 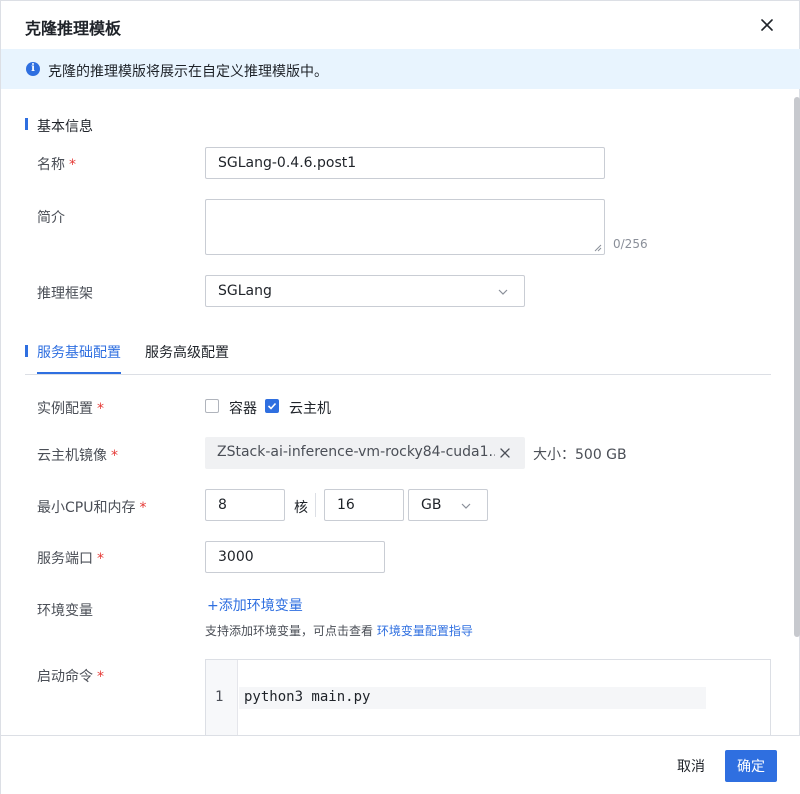 I want to click on scrollbar-thumb, so click(x=797, y=367).